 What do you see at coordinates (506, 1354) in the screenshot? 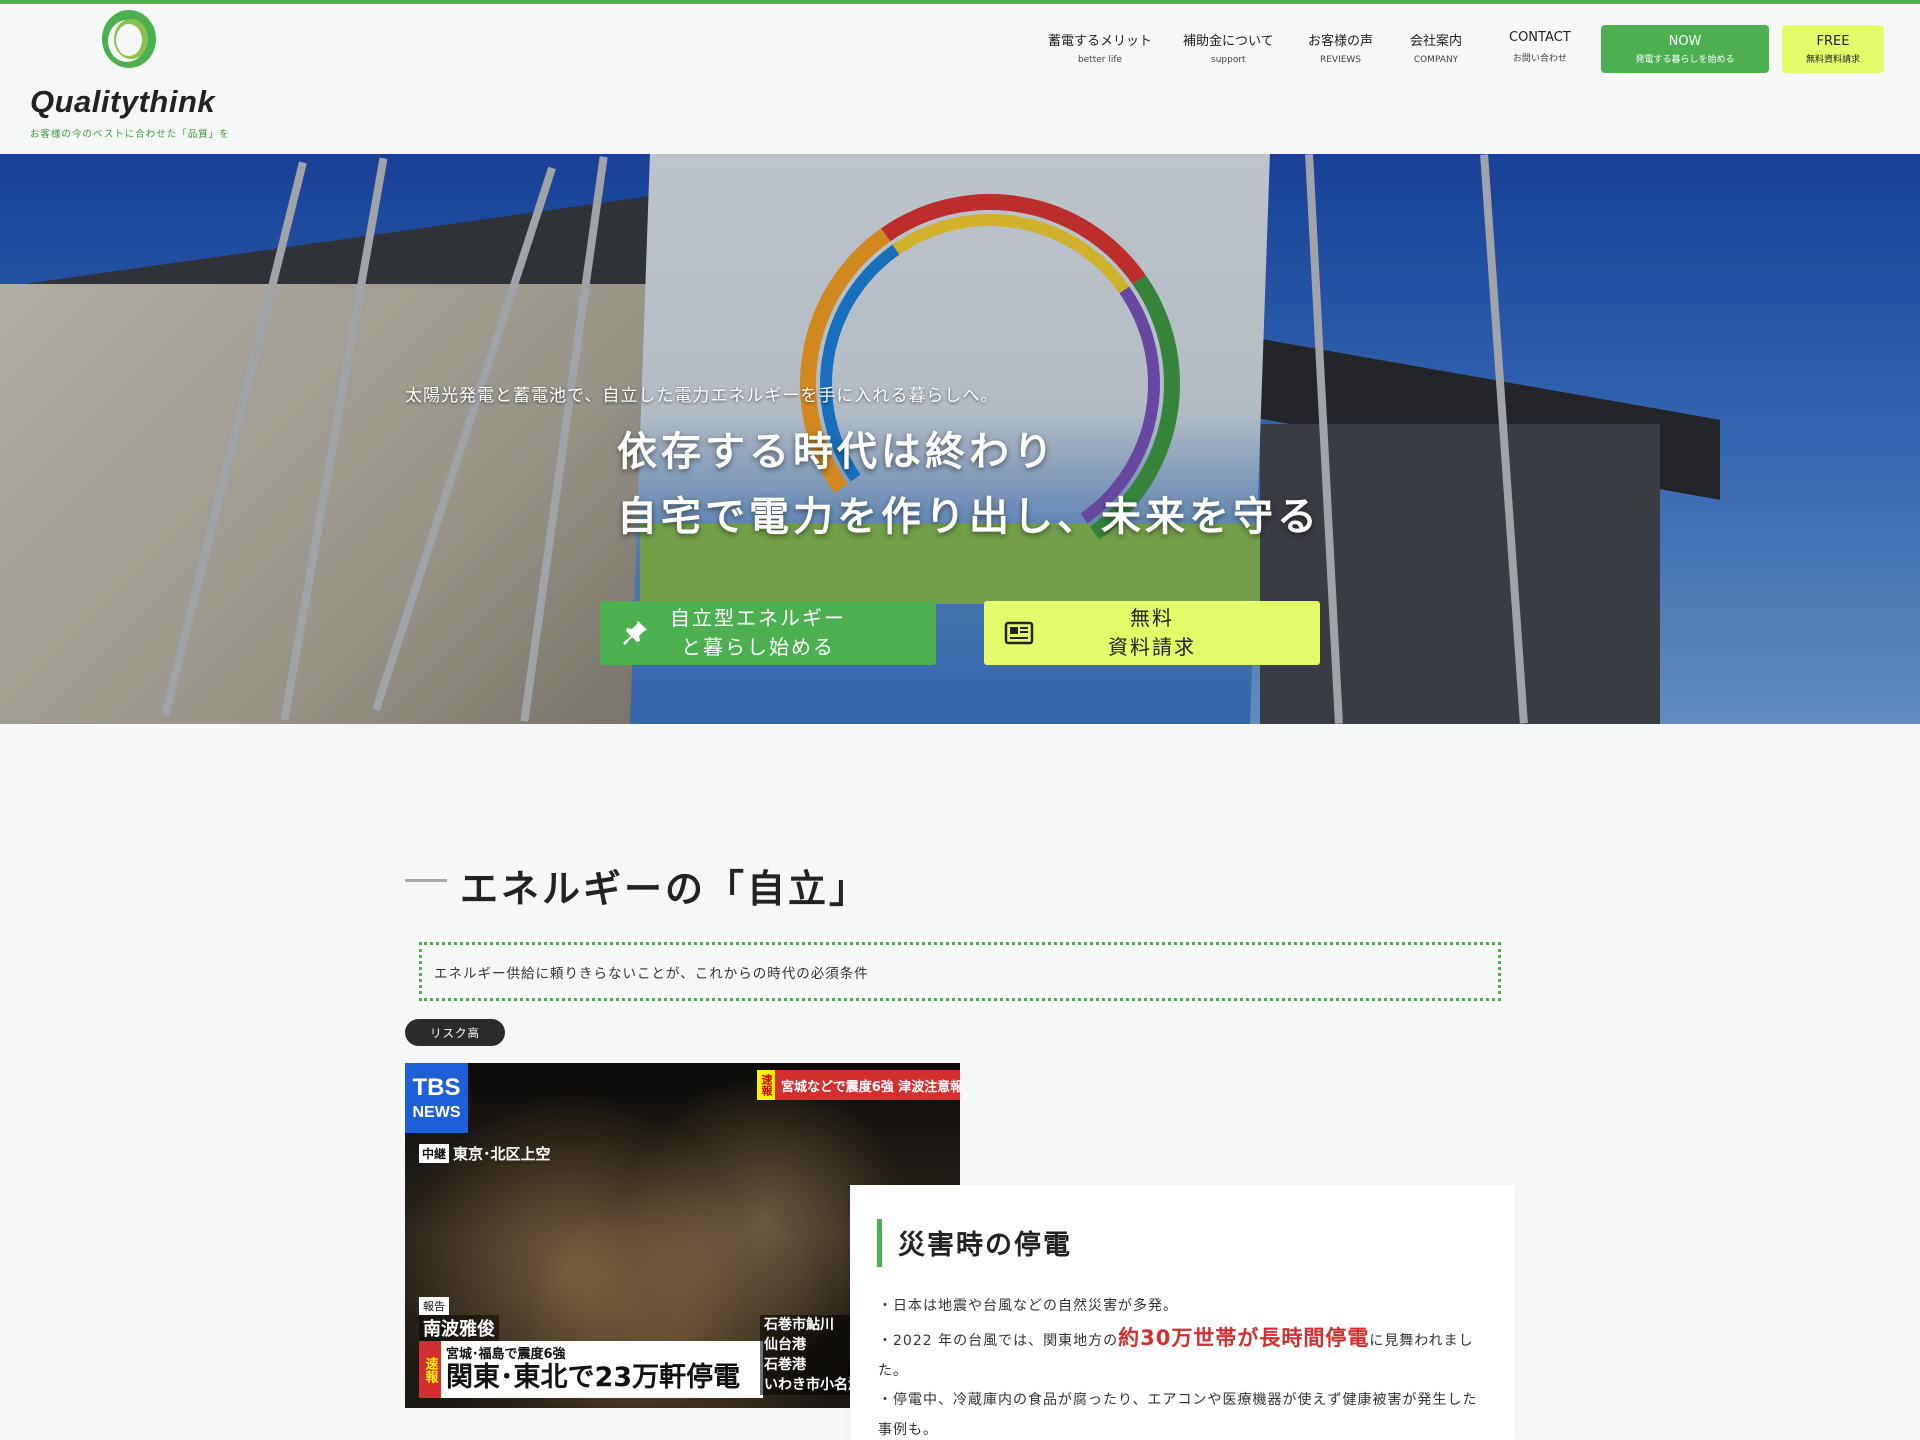
I see `lower-third-line1: 宮城･福島で震度6強` at bounding box center [506, 1354].